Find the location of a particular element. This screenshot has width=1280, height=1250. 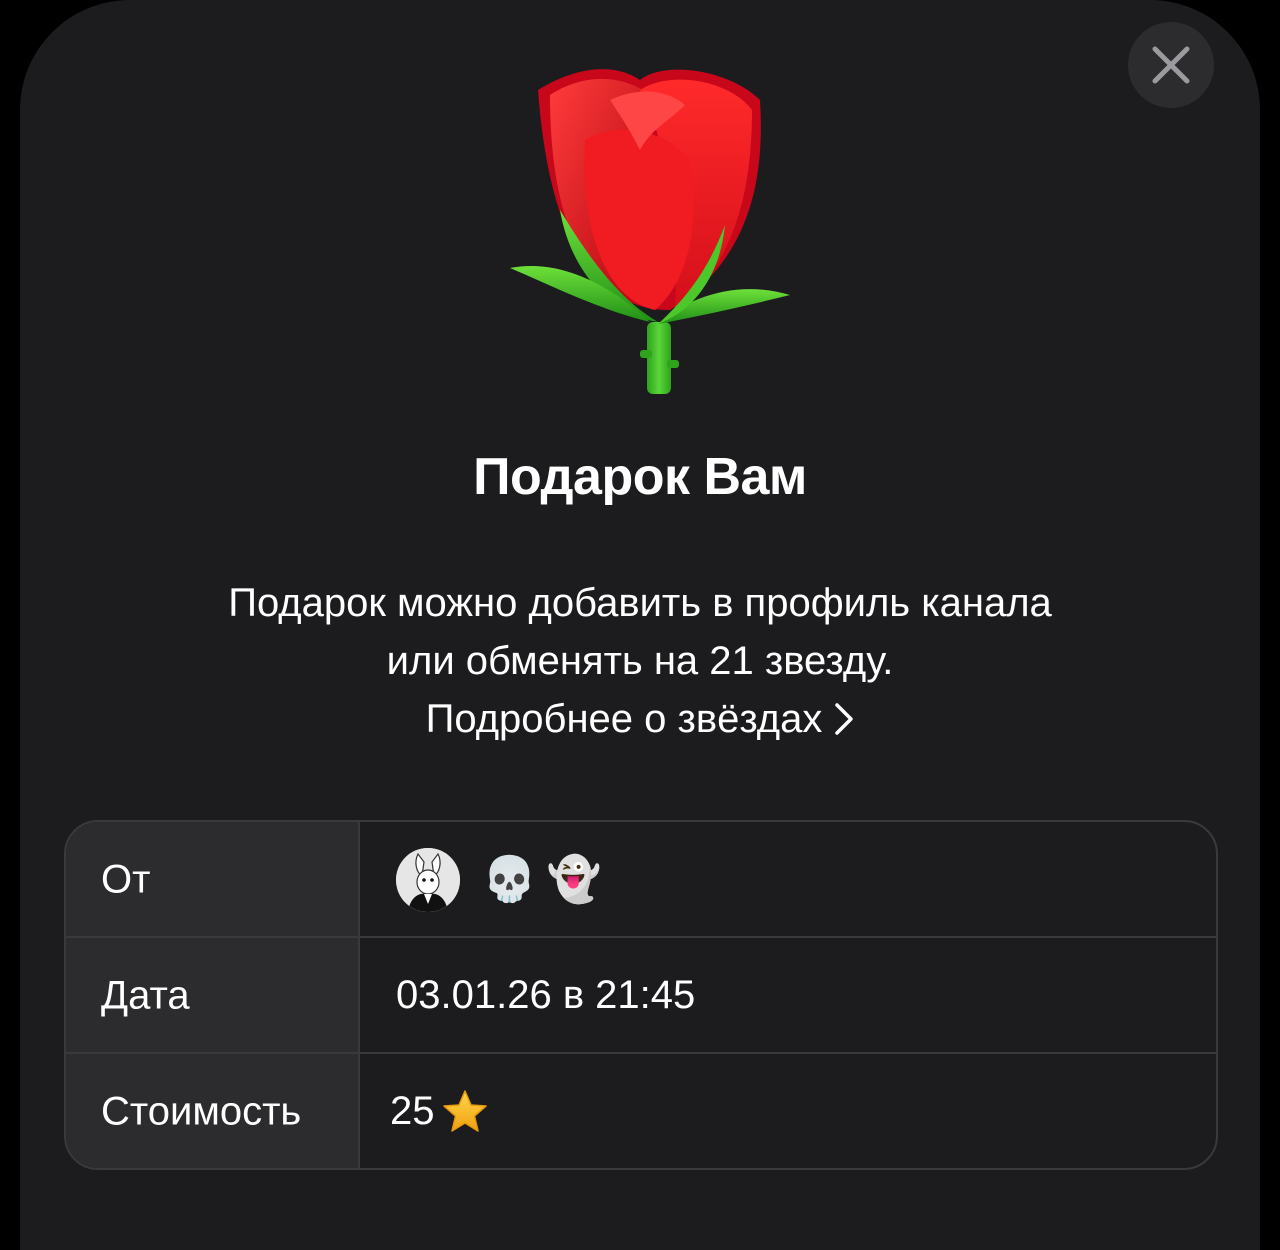

ghost-emoji: 👻 is located at coordinates (574, 879).